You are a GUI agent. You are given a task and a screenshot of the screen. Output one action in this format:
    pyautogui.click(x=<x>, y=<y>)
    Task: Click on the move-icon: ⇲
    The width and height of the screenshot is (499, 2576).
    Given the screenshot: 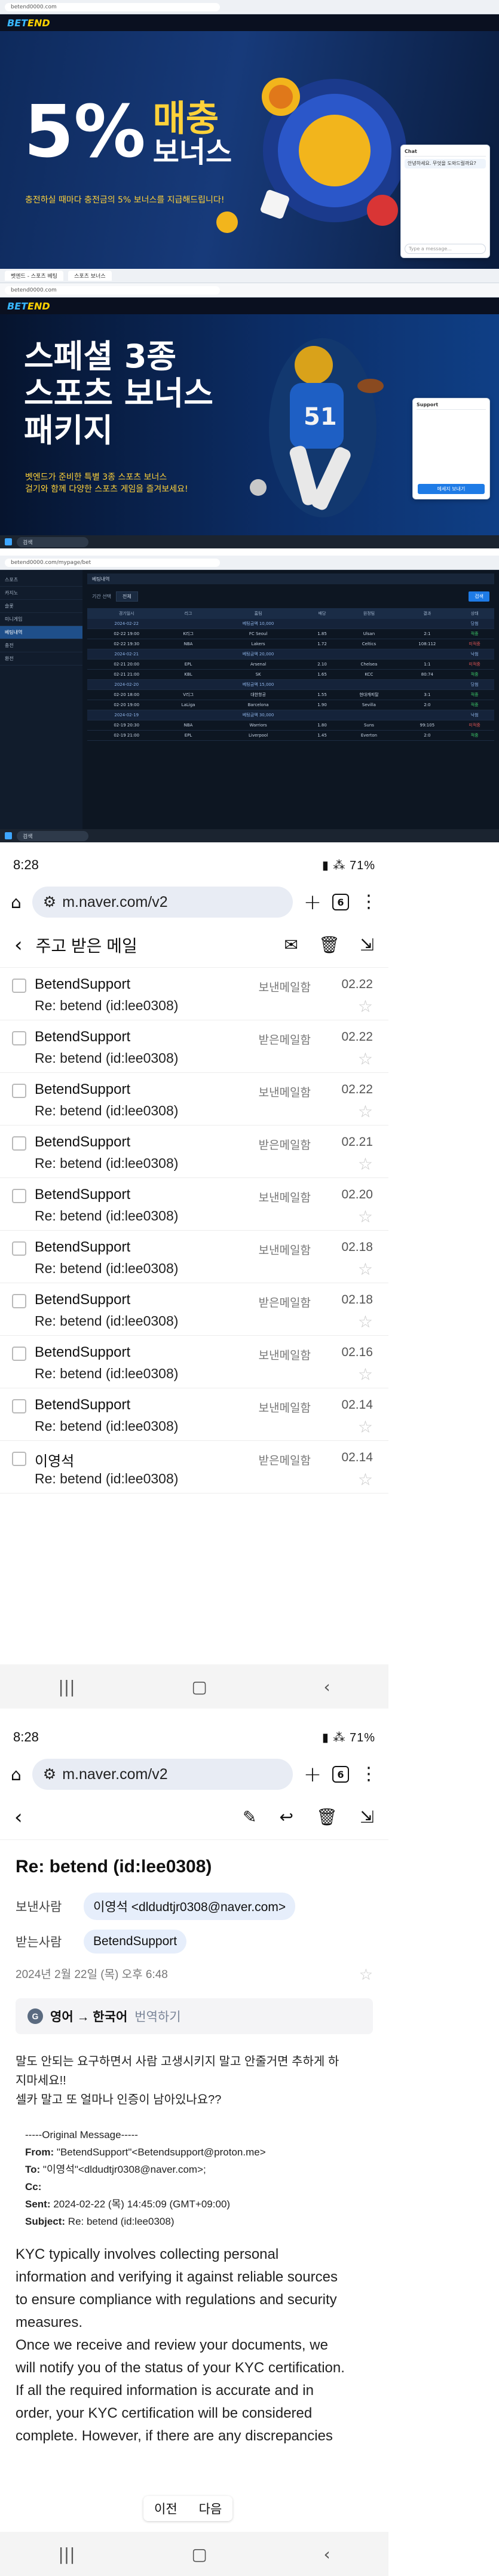 What is the action you would take?
    pyautogui.click(x=367, y=945)
    